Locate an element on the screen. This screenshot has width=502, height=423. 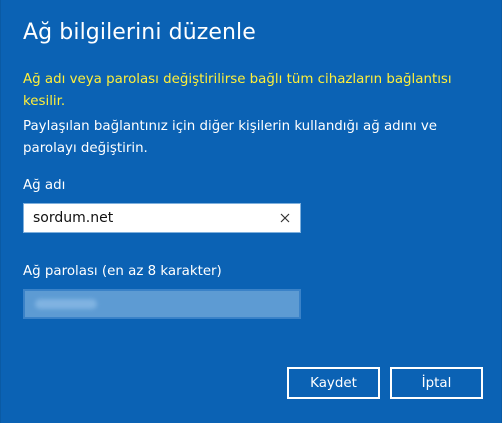
password-value-blurred is located at coordinates (66, 304).